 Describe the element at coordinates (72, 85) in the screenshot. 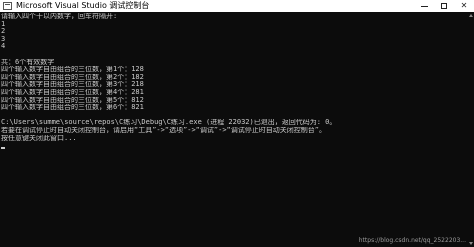

I see `console-line: 四个输入数字自由组合的三位数，第3个：218` at that location.